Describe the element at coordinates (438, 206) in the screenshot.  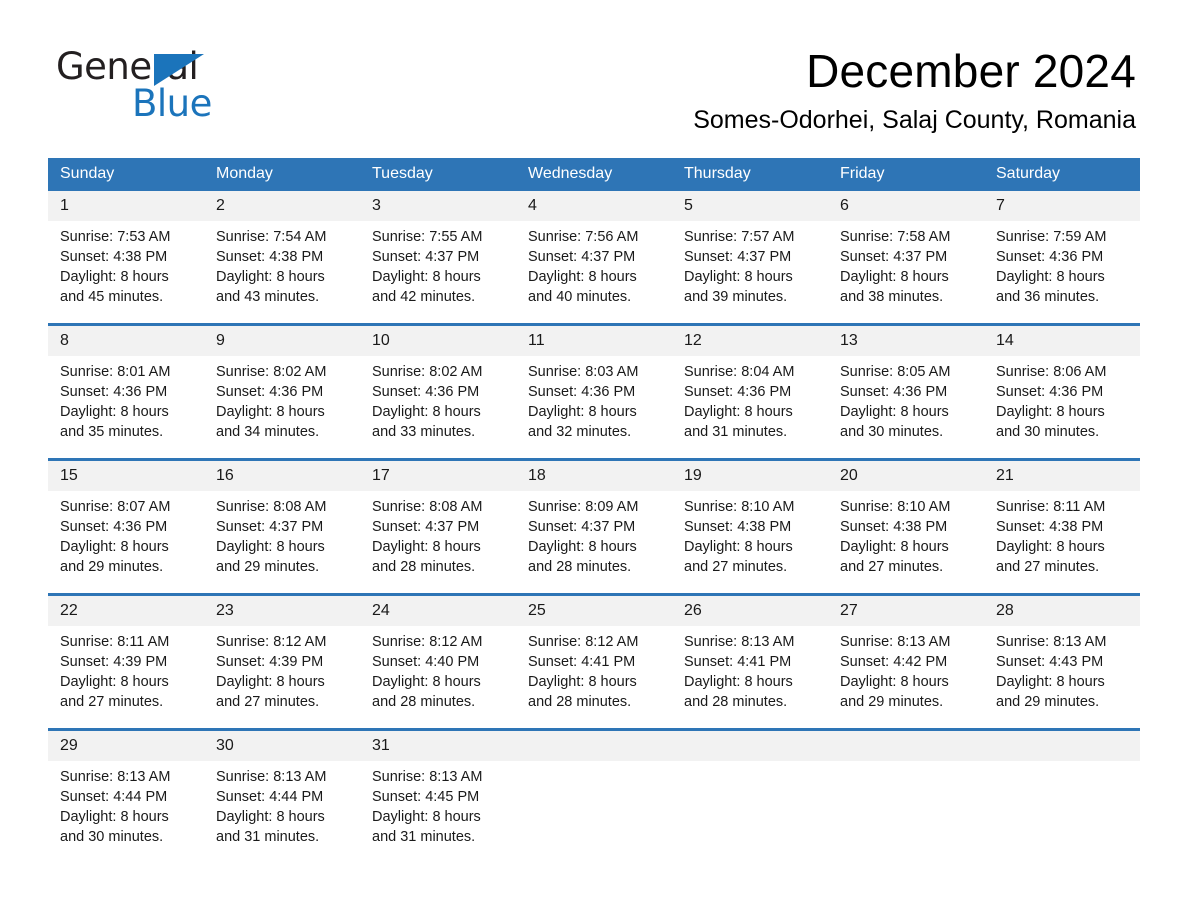
I see `day-number: 3` at that location.